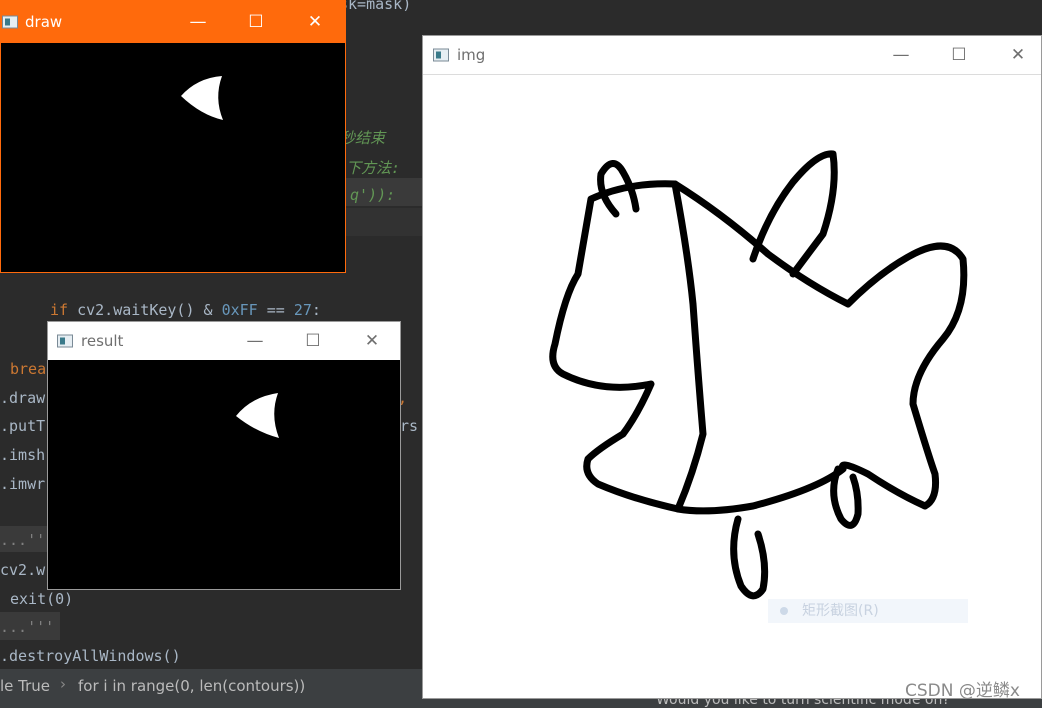 The width and height of the screenshot is (1042, 708). I want to click on code-line-imshow: .imsh, so click(23, 455).